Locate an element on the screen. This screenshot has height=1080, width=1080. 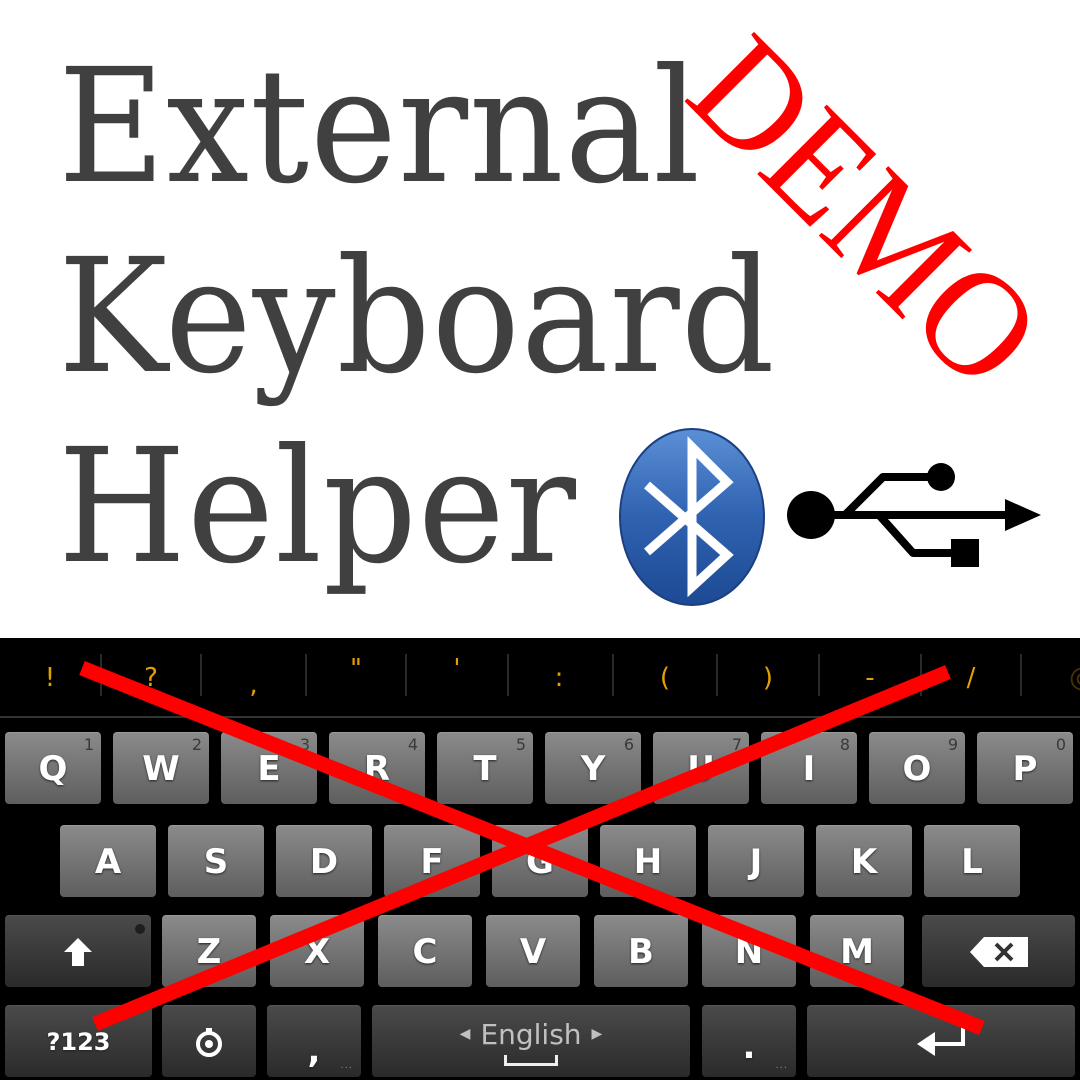
key-b: B is located at coordinates (641, 951).